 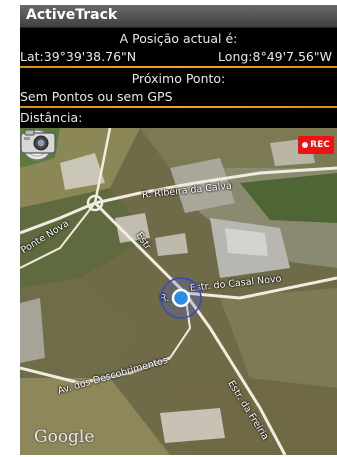 What do you see at coordinates (64, 437) in the screenshot?
I see `map-attribution: Google` at bounding box center [64, 437].